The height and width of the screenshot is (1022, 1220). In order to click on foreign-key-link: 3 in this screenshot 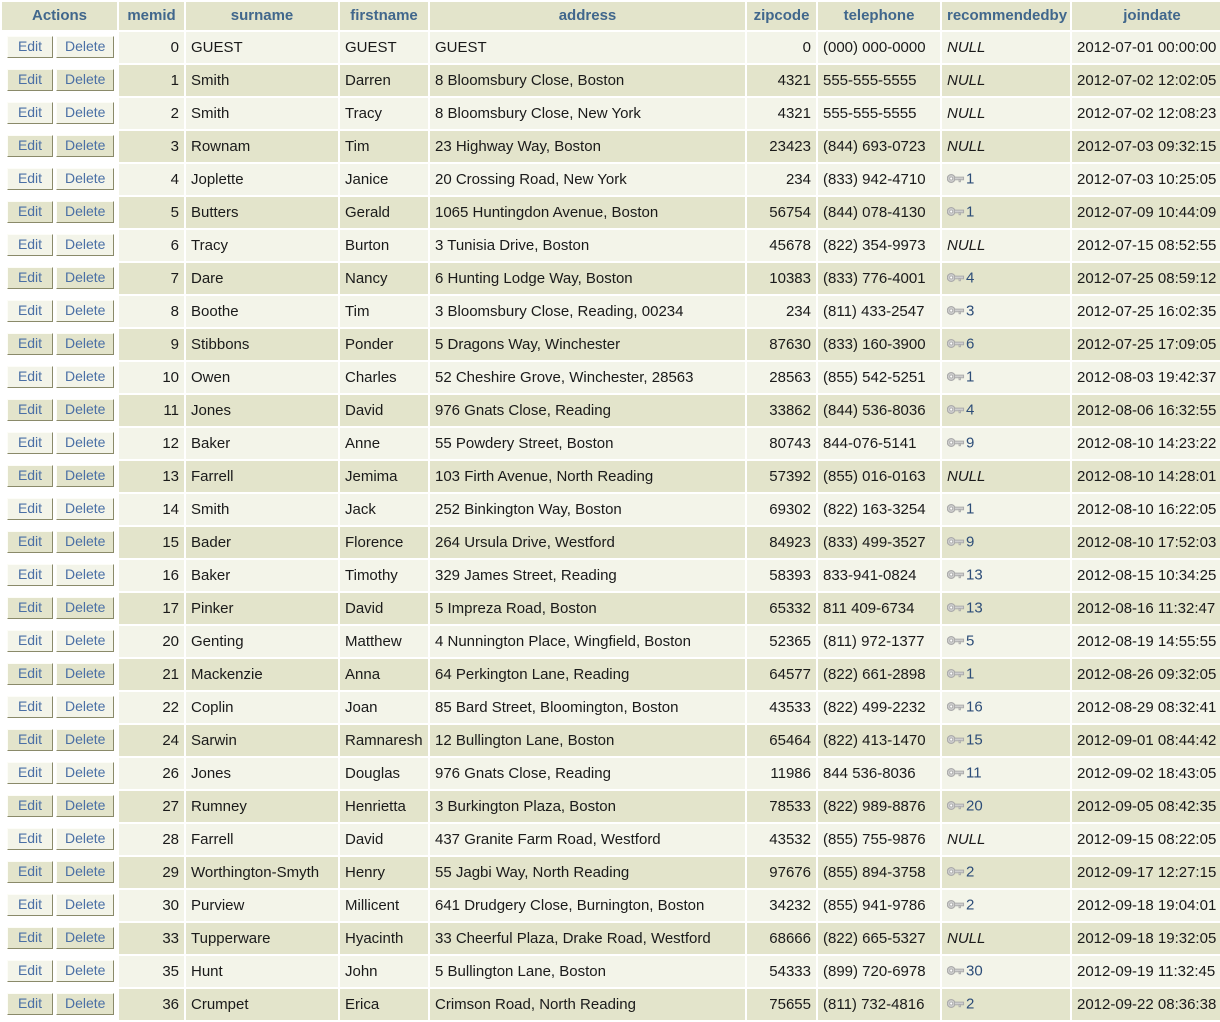, I will do `click(970, 311)`.